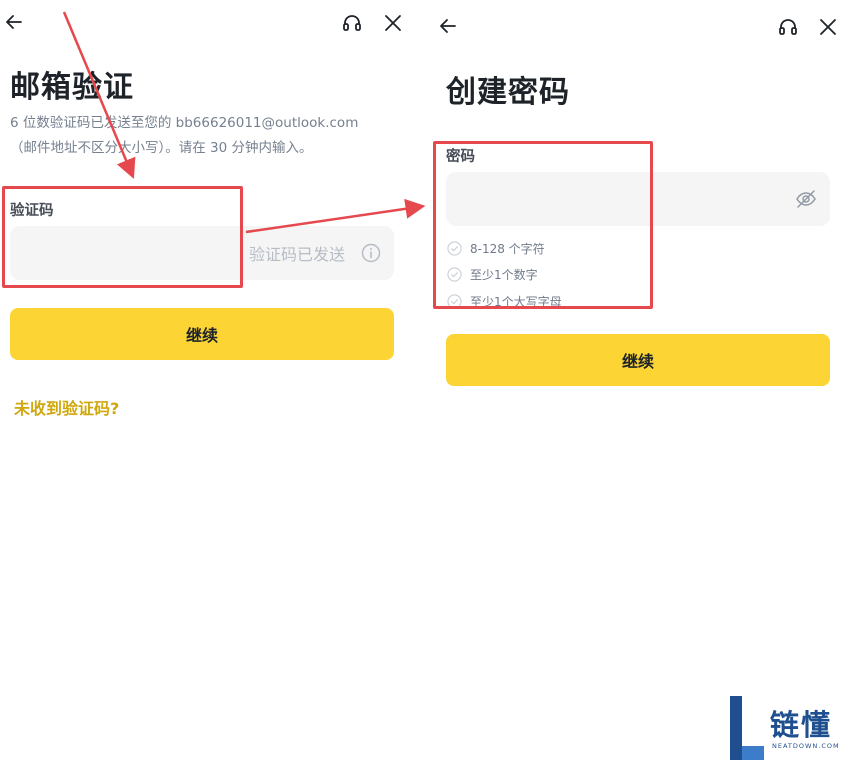 The width and height of the screenshot is (842, 765). I want to click on watermark-logo: 链懂 NEATDOWN.COM, so click(784, 728).